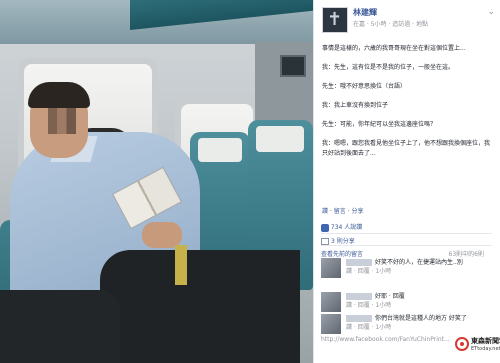 The image size is (500, 363). What do you see at coordinates (325, 211) in the screenshot?
I see `like-button: 讚` at bounding box center [325, 211].